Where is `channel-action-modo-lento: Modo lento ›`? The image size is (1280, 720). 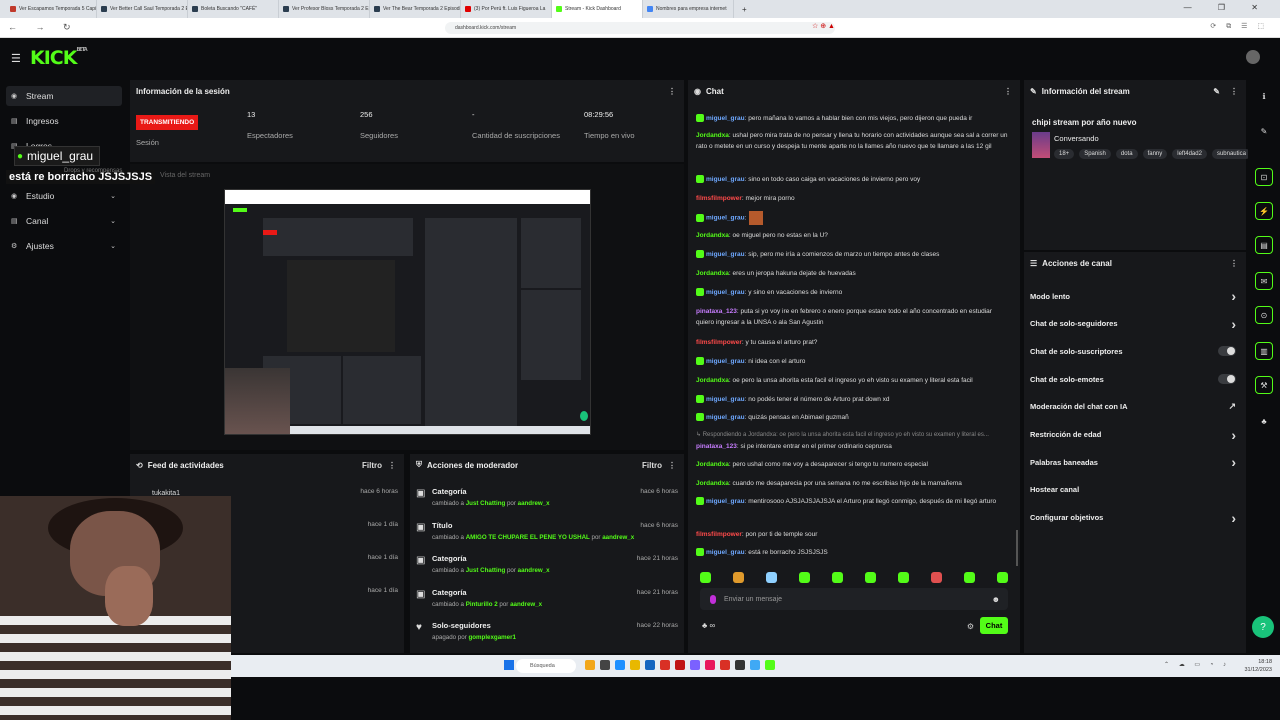 channel-action-modo-lento: Modo lento › is located at coordinates (1133, 296).